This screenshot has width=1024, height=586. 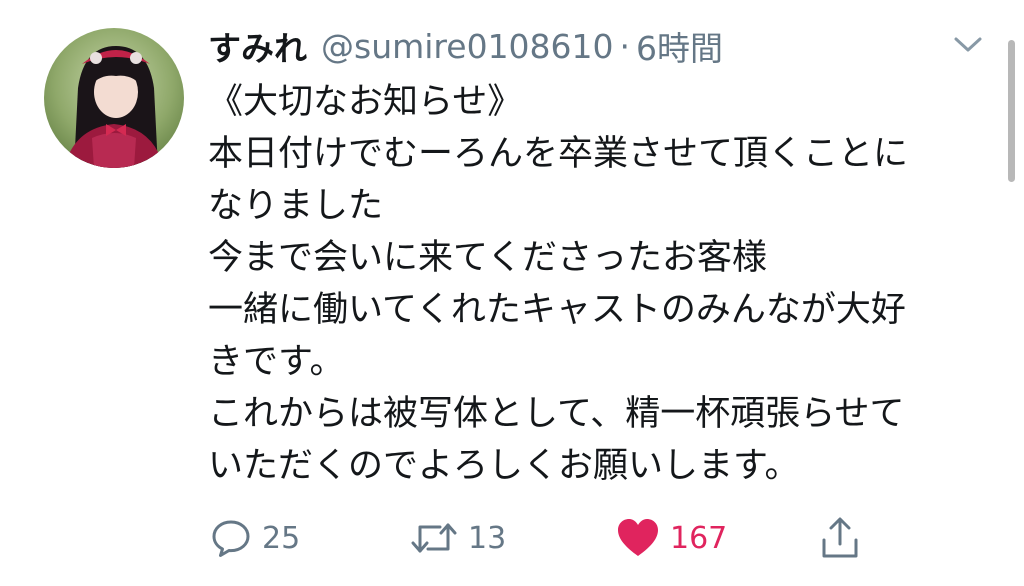 I want to click on retweet-icon, so click(x=434, y=538).